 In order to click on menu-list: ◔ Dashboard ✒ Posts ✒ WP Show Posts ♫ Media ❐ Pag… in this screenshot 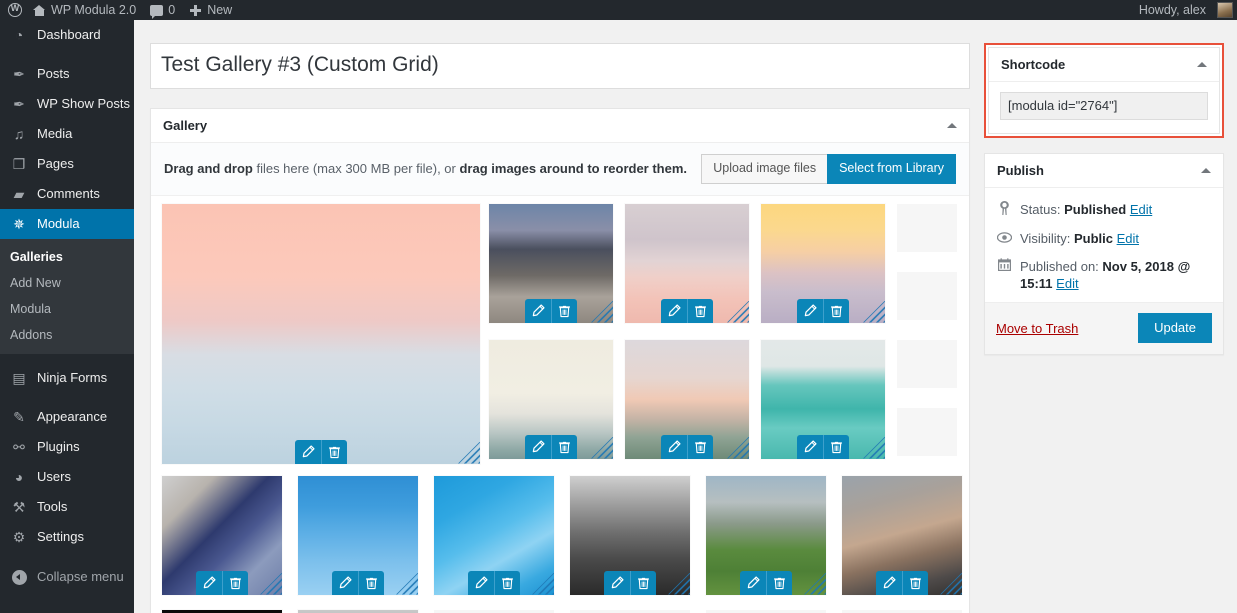, I will do `click(71, 286)`.